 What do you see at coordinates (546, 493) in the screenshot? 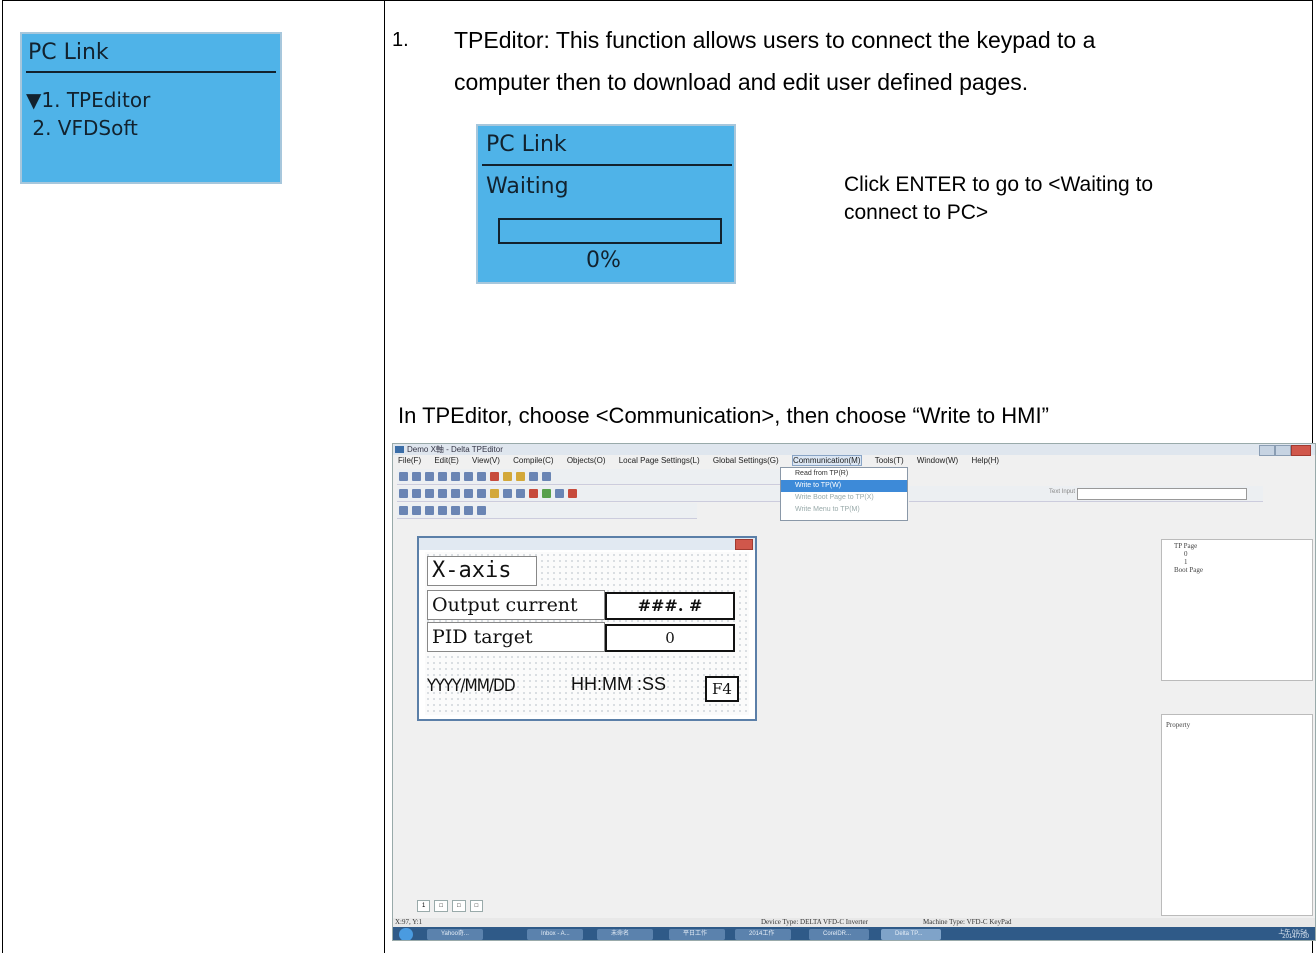
I see `clock-icon` at bounding box center [546, 493].